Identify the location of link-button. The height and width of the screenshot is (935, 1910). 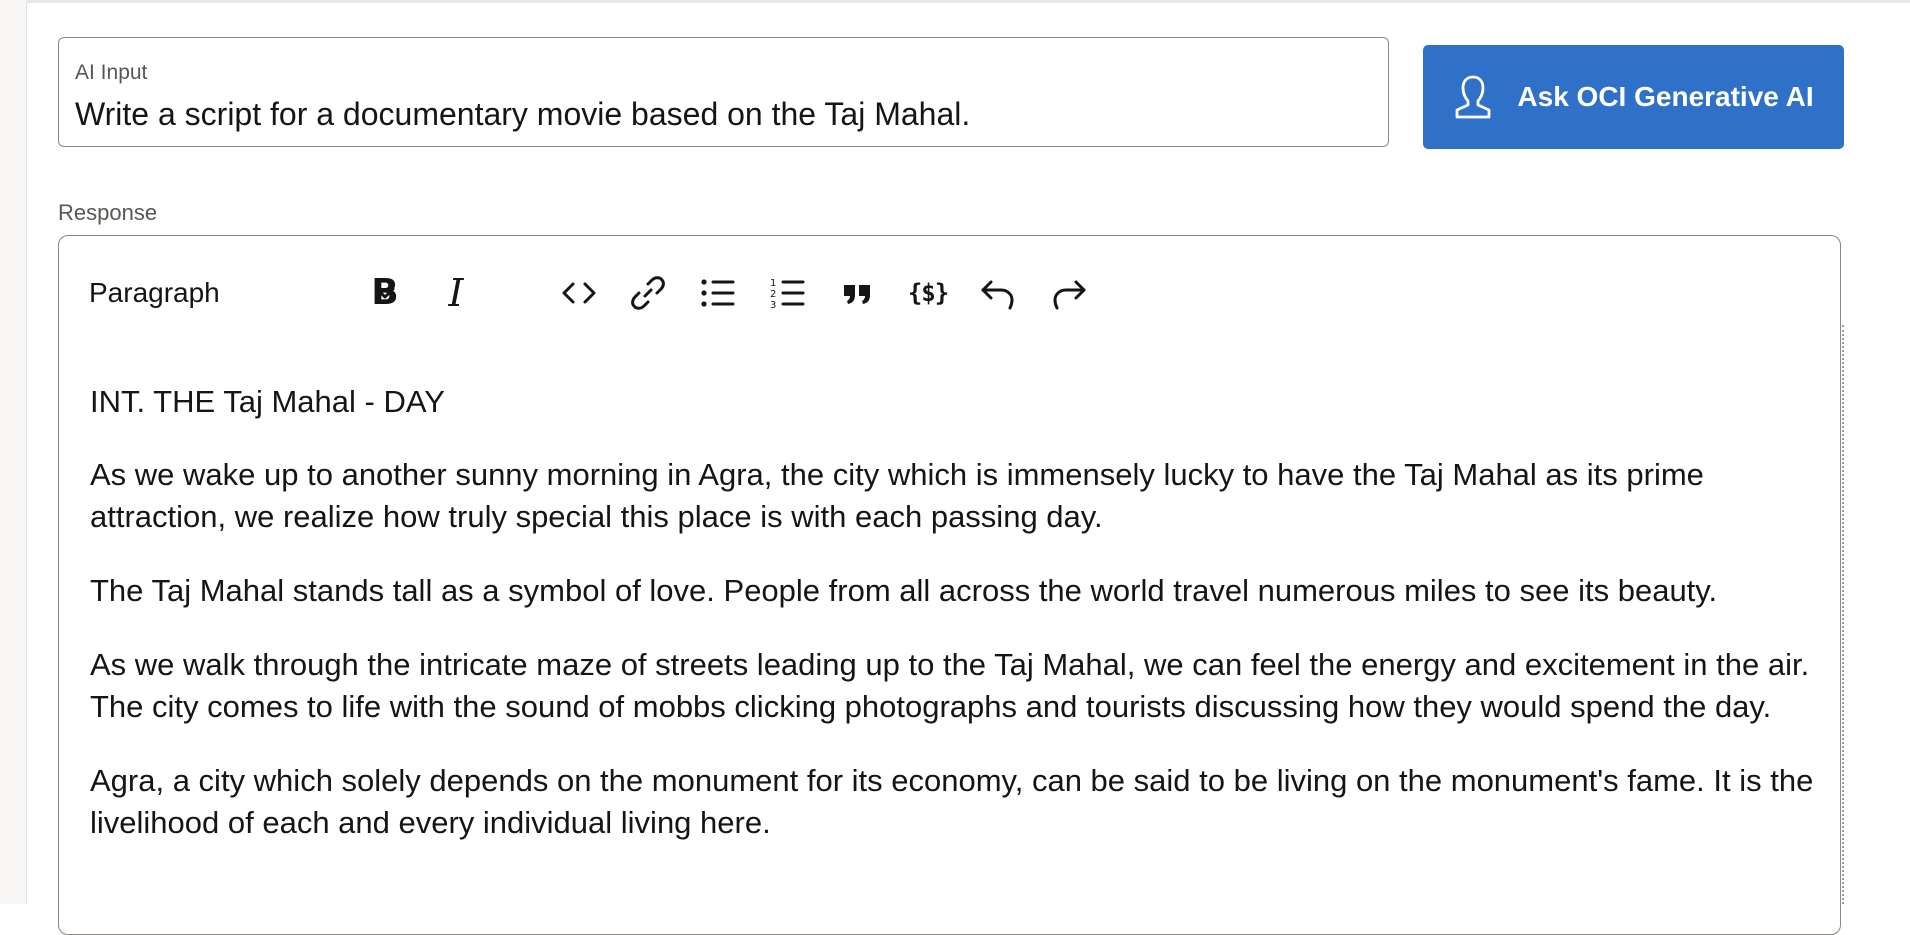
(648, 293).